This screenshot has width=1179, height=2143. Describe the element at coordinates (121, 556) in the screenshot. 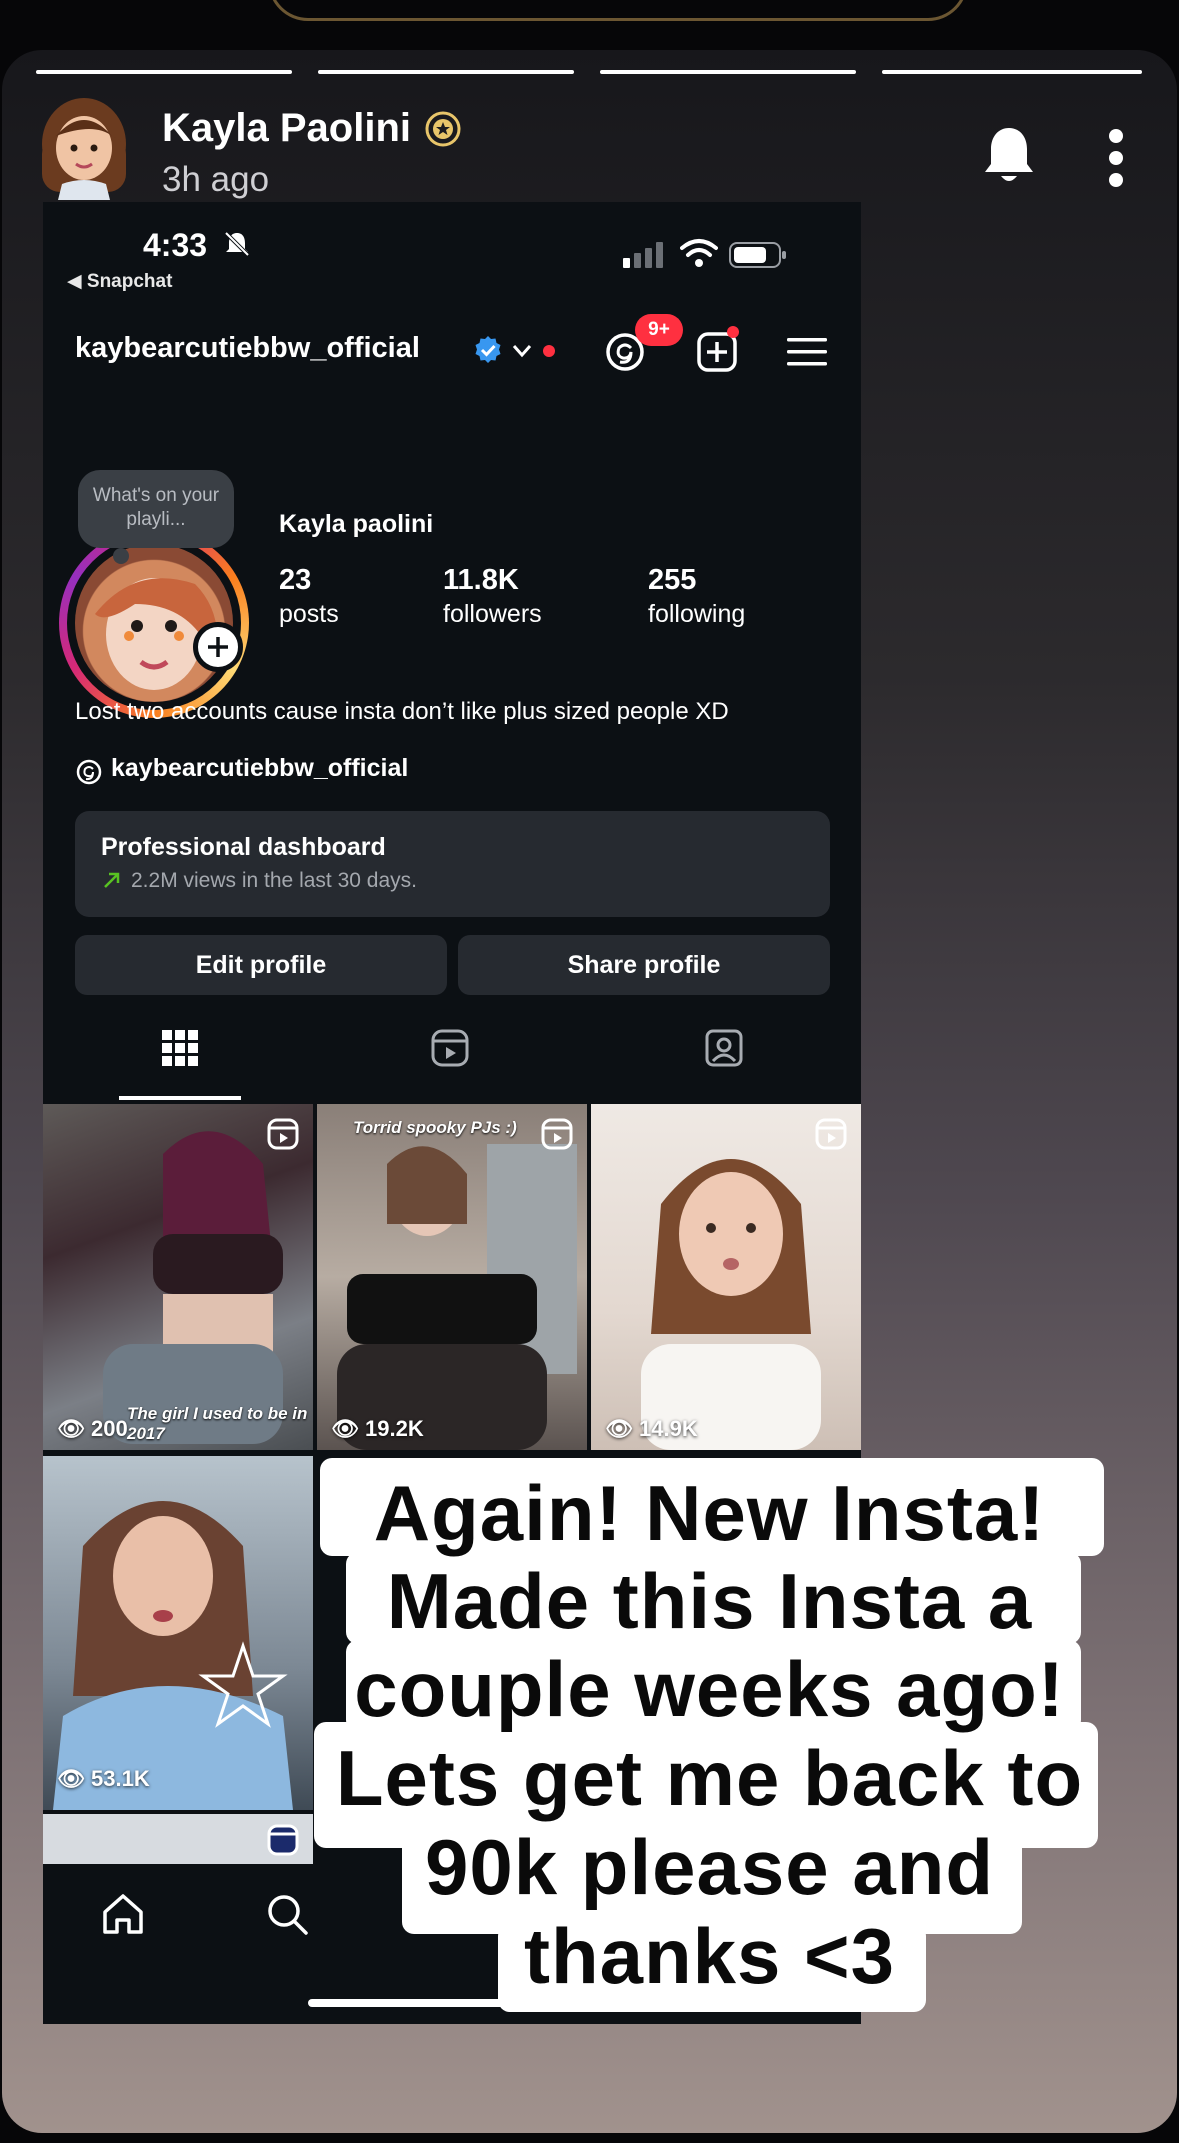

I see `profile-note-tail` at that location.